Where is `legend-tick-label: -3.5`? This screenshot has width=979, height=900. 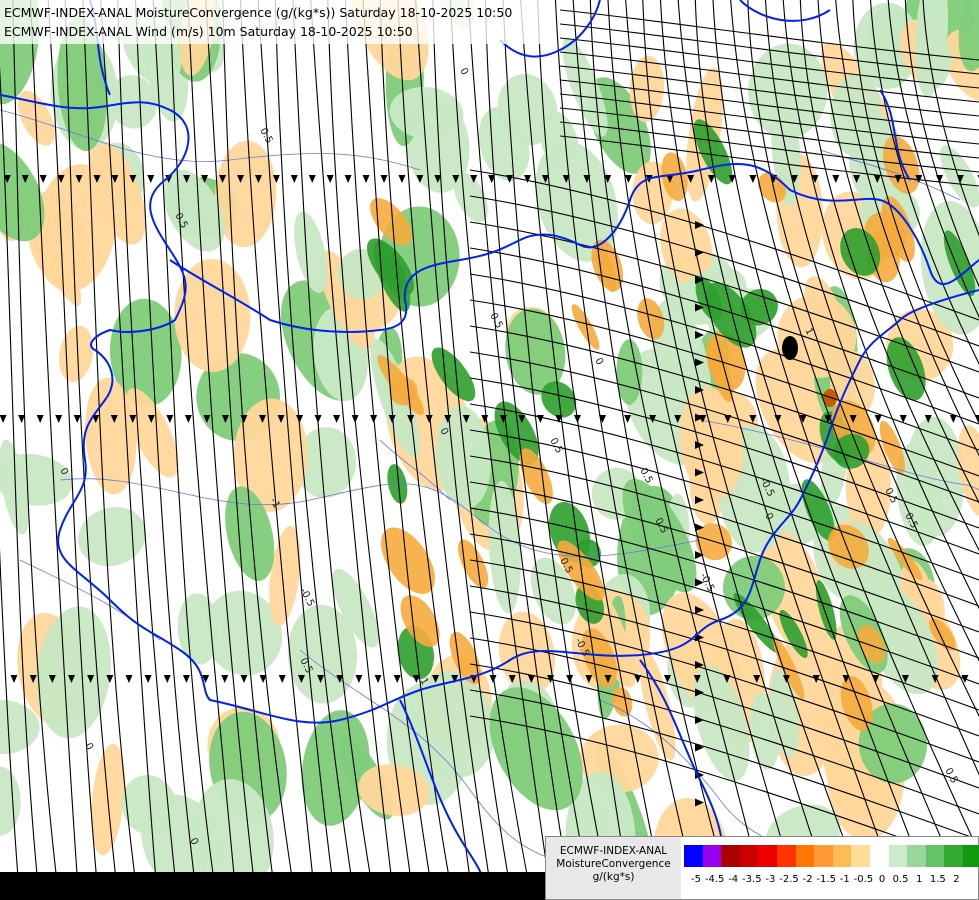 legend-tick-label: -3.5 is located at coordinates (752, 879).